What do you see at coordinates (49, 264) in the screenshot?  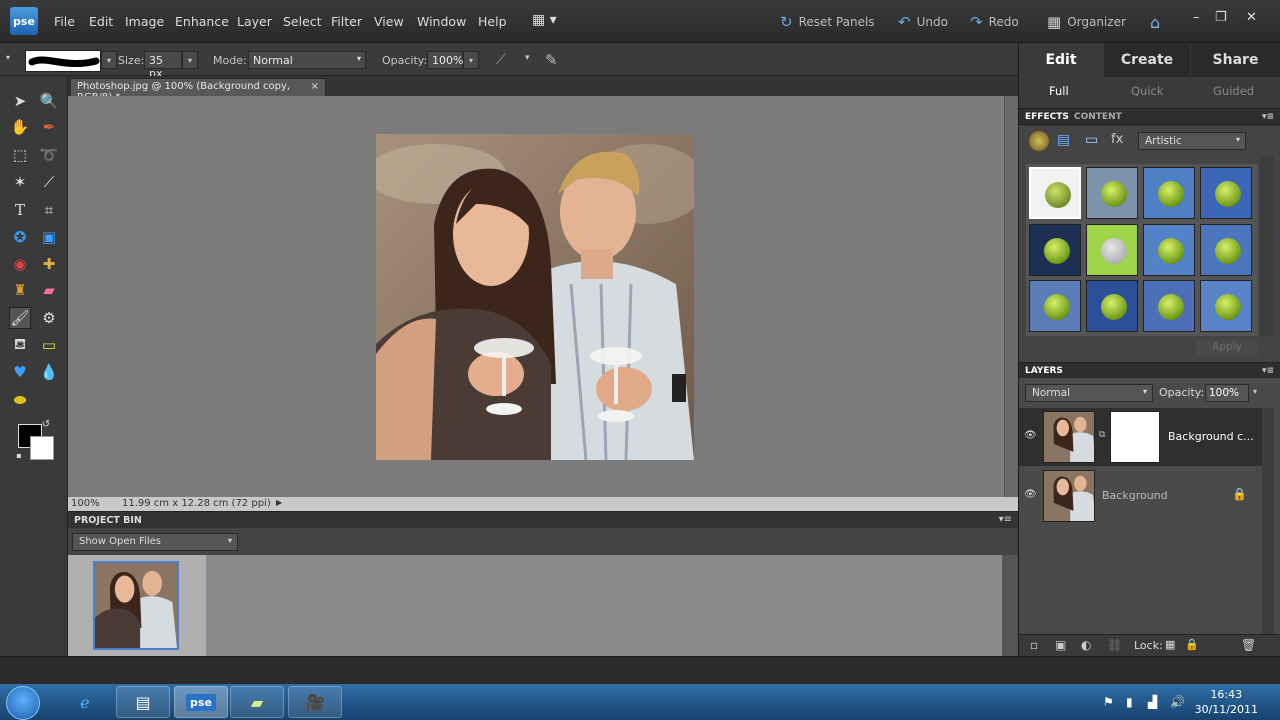 I see `healing-brush-tool-icon: ✚` at bounding box center [49, 264].